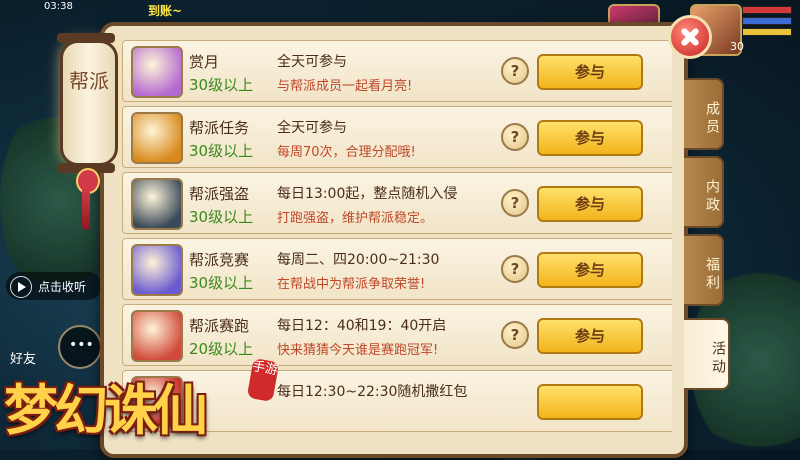 The height and width of the screenshot is (460, 800). I want to click on activity-schedule: 每日13:00起，整点随机入侵, so click(367, 194).